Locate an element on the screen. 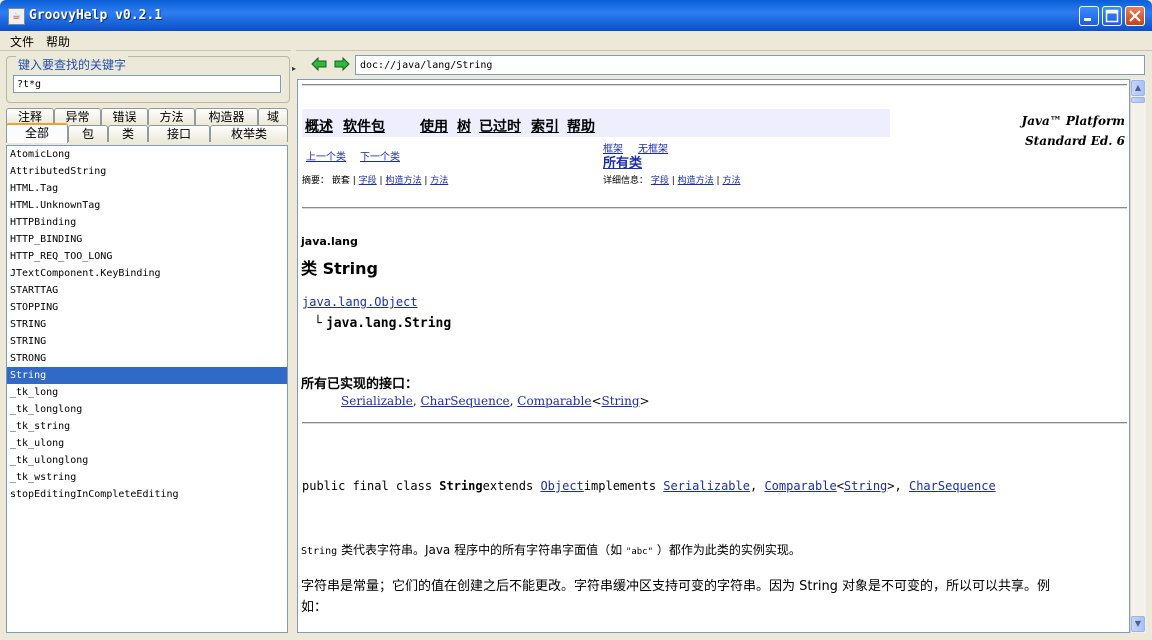  list-item: STOPPING is located at coordinates (147, 307).